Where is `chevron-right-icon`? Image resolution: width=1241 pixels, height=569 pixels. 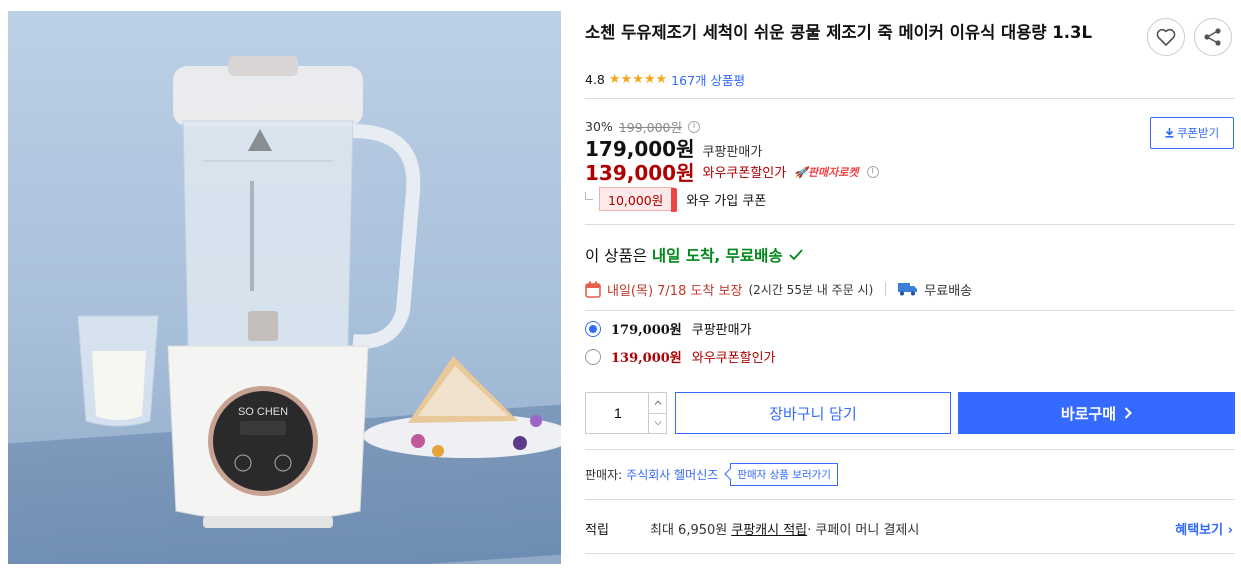
chevron-right-icon is located at coordinates (1128, 413).